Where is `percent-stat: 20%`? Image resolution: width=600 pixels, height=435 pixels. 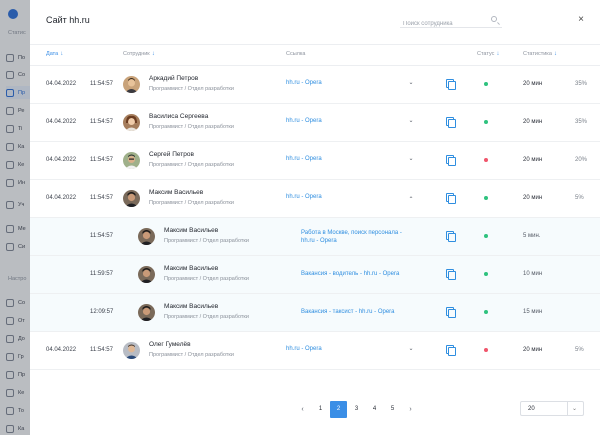 percent-stat: 20% is located at coordinates (581, 160).